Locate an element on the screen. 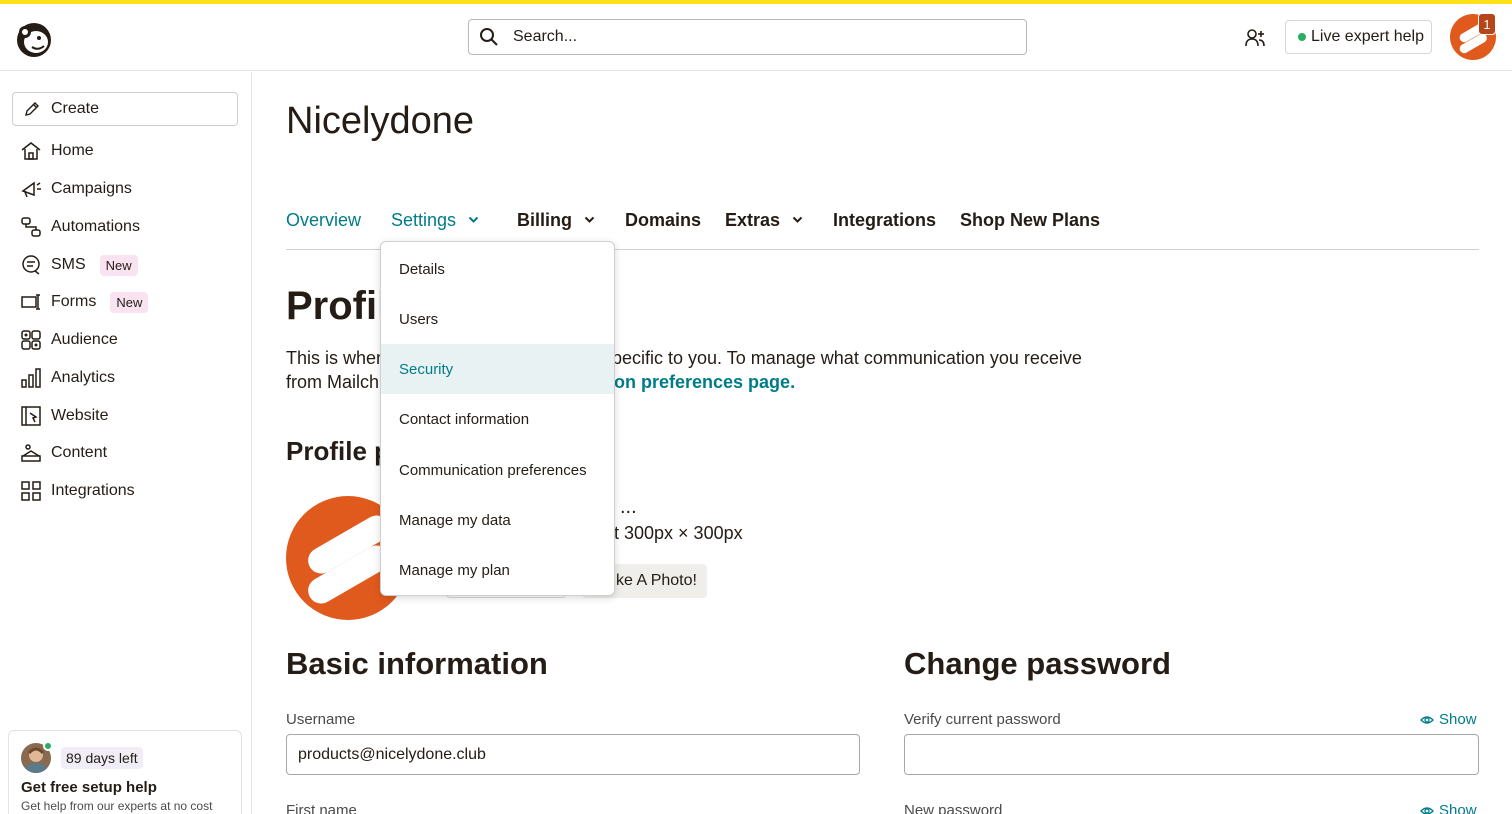 The image size is (1512, 814). show-password-toggle: Show is located at coordinates (1448, 719).